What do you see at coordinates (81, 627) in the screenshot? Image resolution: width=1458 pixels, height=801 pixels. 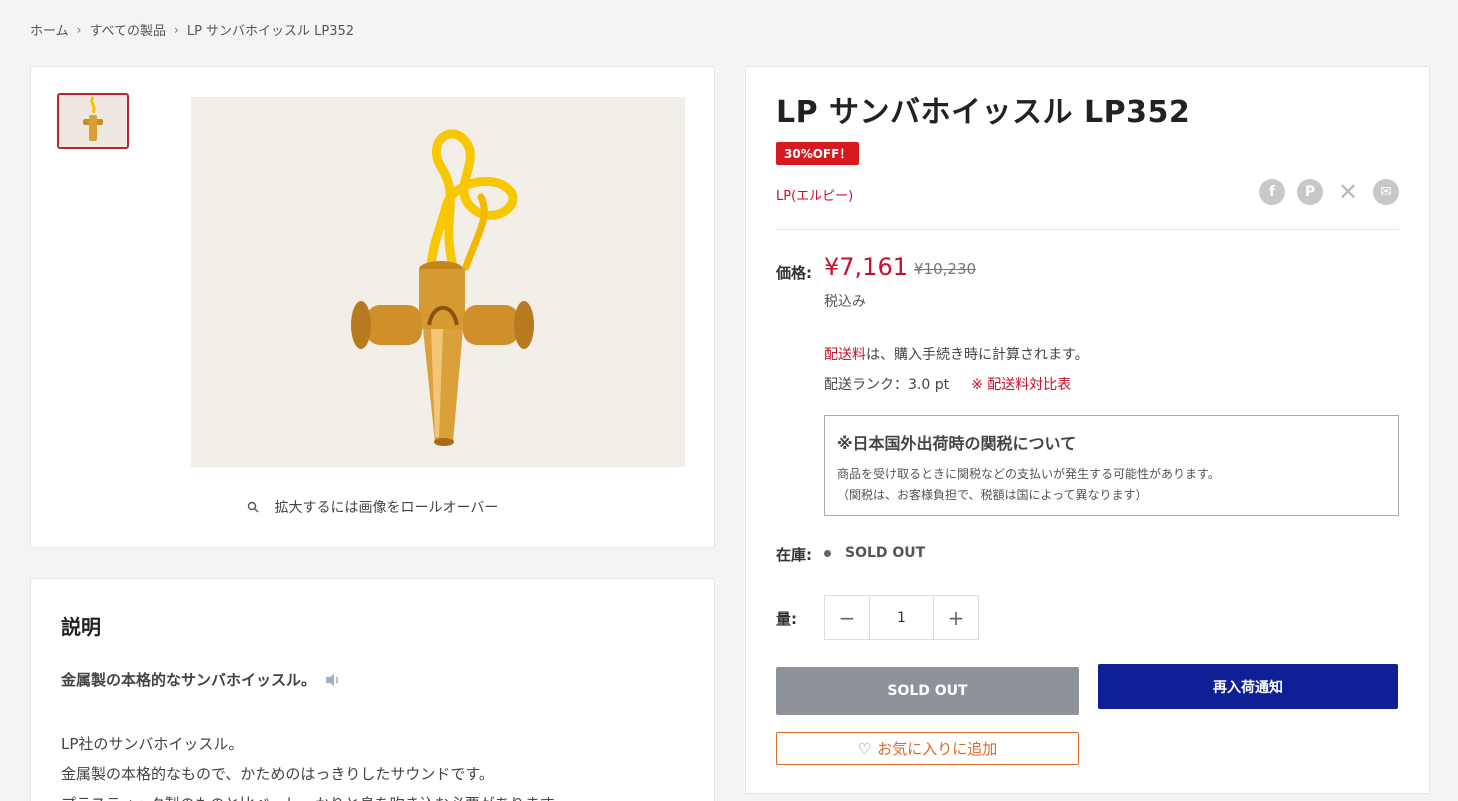 I see `description-title: 説明` at bounding box center [81, 627].